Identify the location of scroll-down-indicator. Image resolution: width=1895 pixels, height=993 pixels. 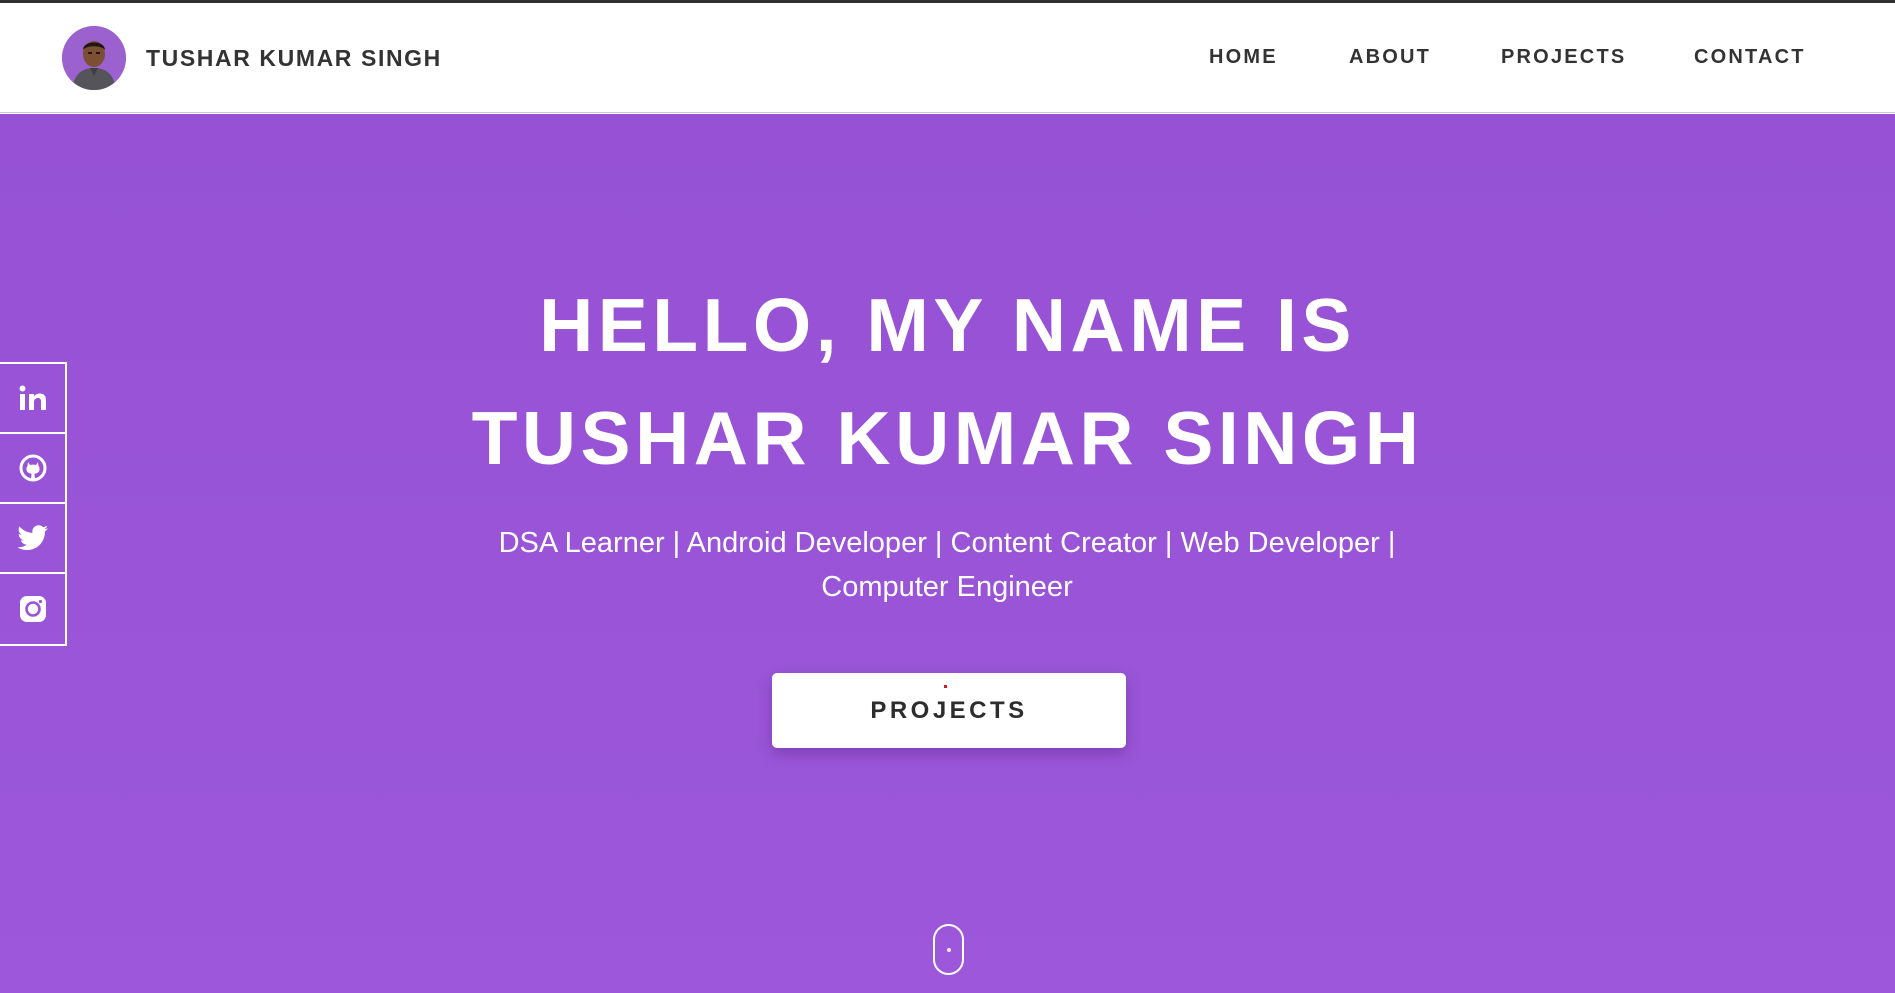
(948, 949).